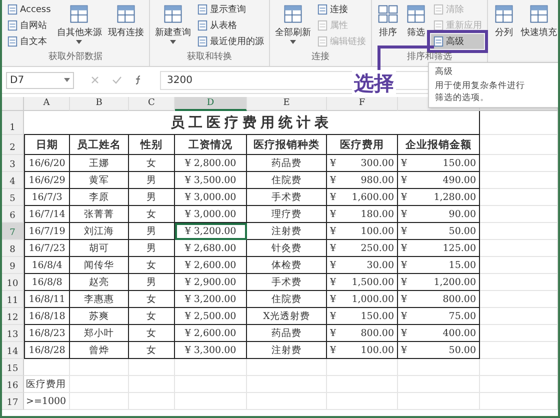  I want to click on table-cell: 针灸费, so click(287, 248).